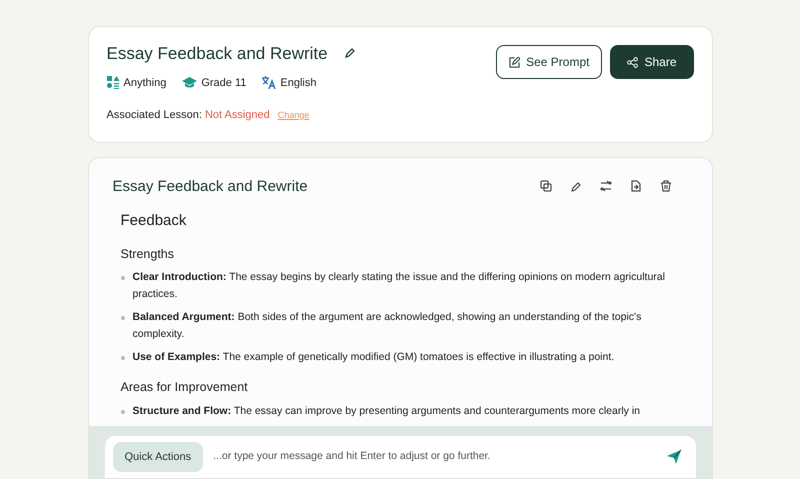 Image resolution: width=800 pixels, height=479 pixels. What do you see at coordinates (607, 187) in the screenshot?
I see `swap-arrows-icon` at bounding box center [607, 187].